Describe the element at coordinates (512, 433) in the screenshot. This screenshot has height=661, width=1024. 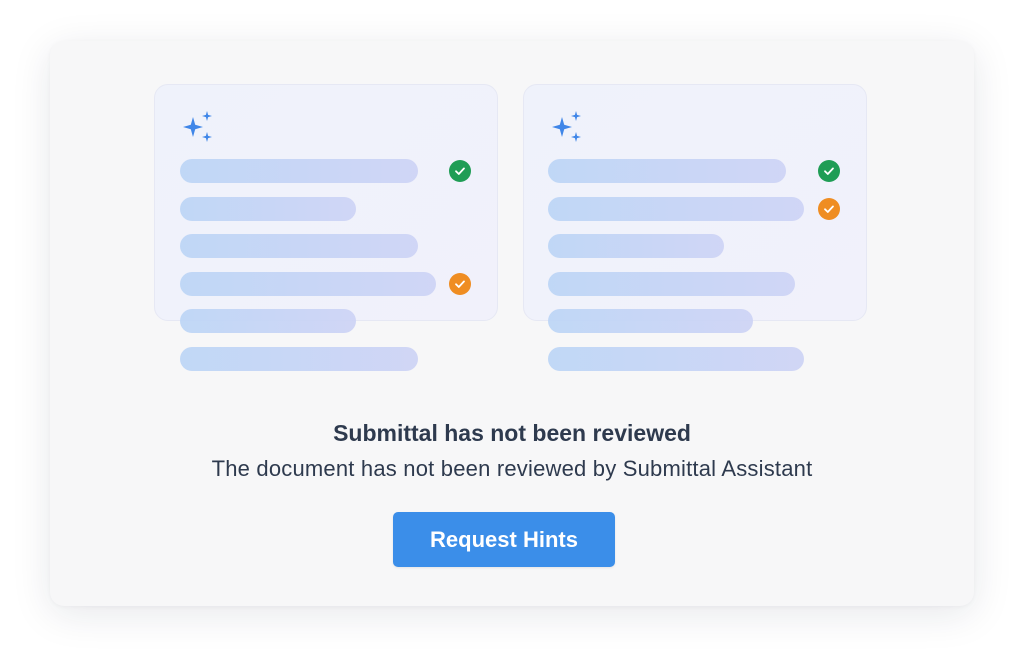
I see `empty-state-title: Submittal has not been reviewed` at that location.